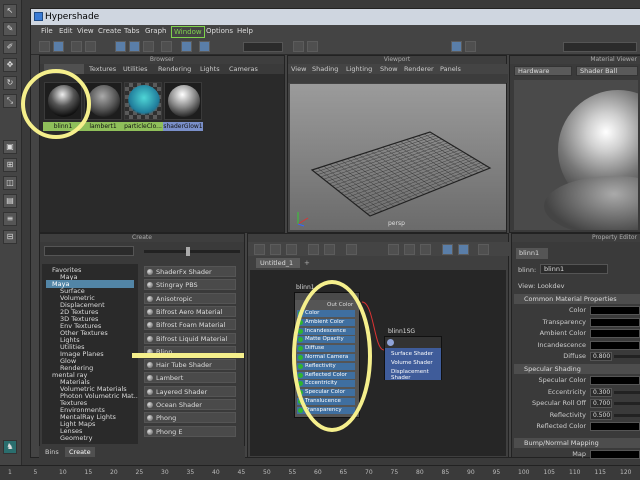  I want to click on menu-tabs: Tabs, so click(132, 31).